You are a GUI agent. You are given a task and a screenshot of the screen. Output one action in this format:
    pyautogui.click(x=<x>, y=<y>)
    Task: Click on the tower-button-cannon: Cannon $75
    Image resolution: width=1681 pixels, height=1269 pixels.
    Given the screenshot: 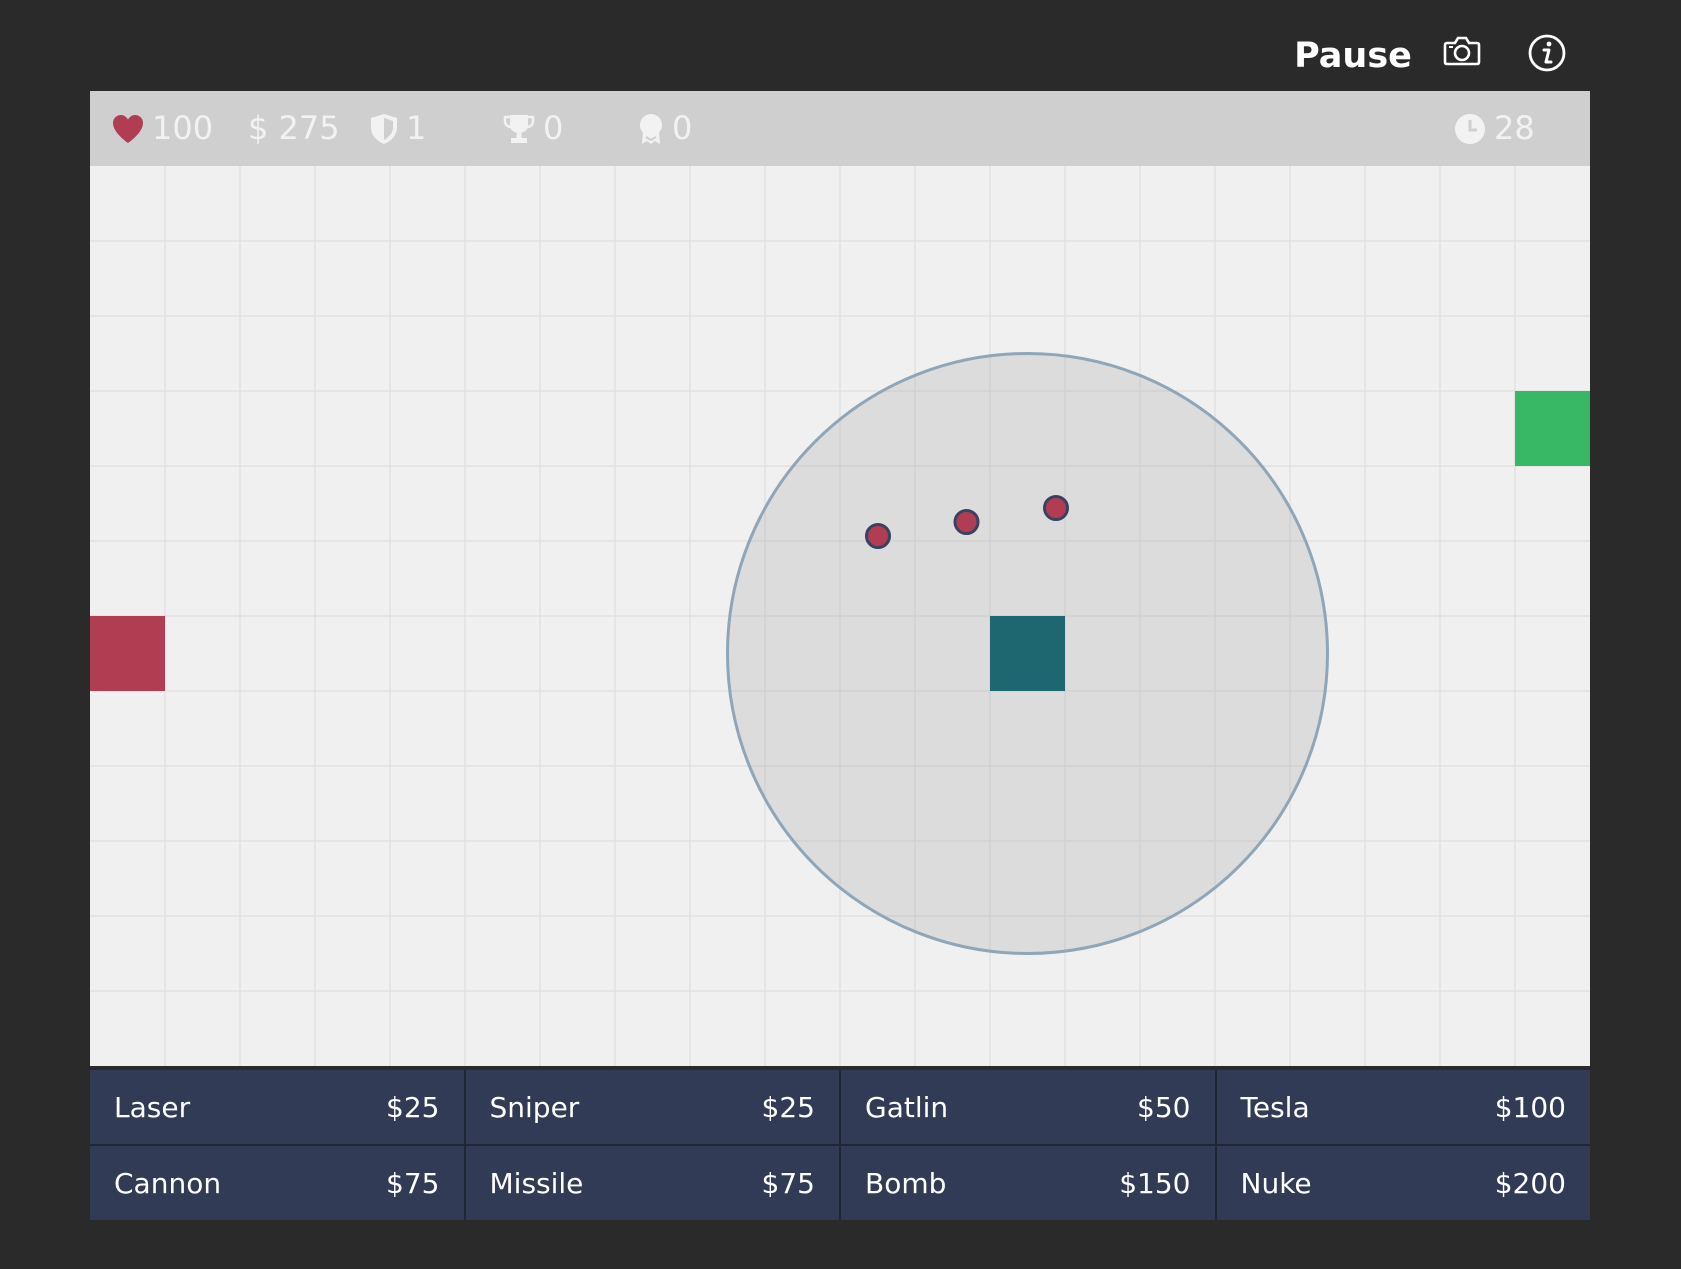 What is the action you would take?
    pyautogui.click(x=277, y=1183)
    